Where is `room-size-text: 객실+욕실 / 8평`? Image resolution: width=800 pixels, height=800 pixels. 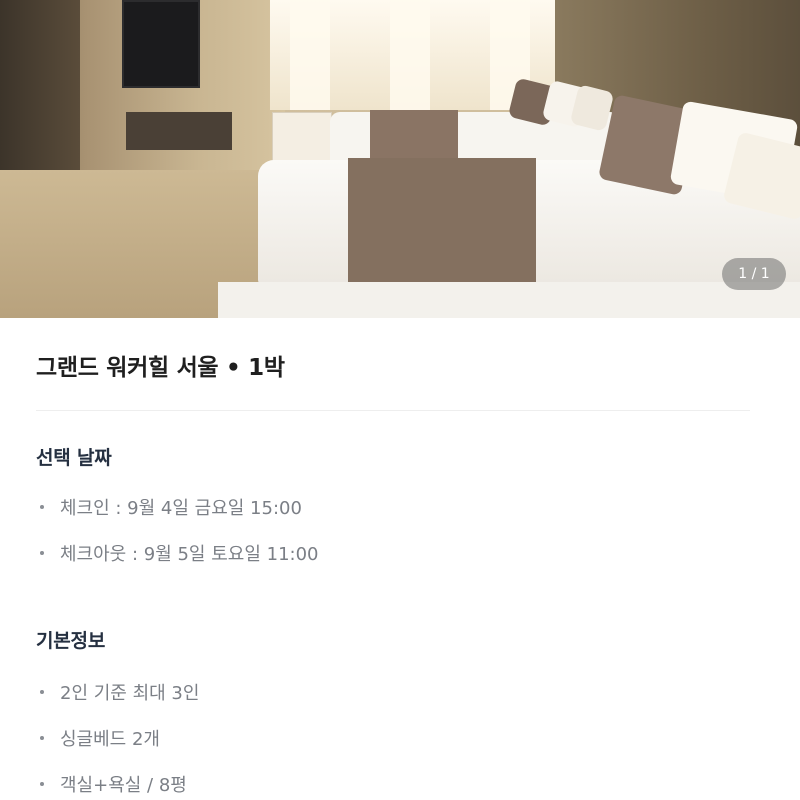 room-size-text: 객실+욕실 / 8평 is located at coordinates (123, 785).